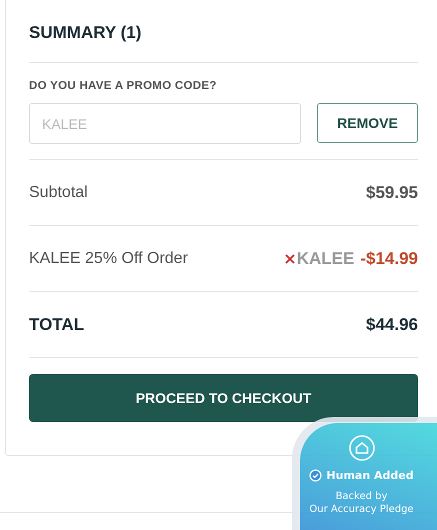 The image size is (437, 530). Describe the element at coordinates (389, 258) in the screenshot. I see `discount-amount: -$14.99` at that location.